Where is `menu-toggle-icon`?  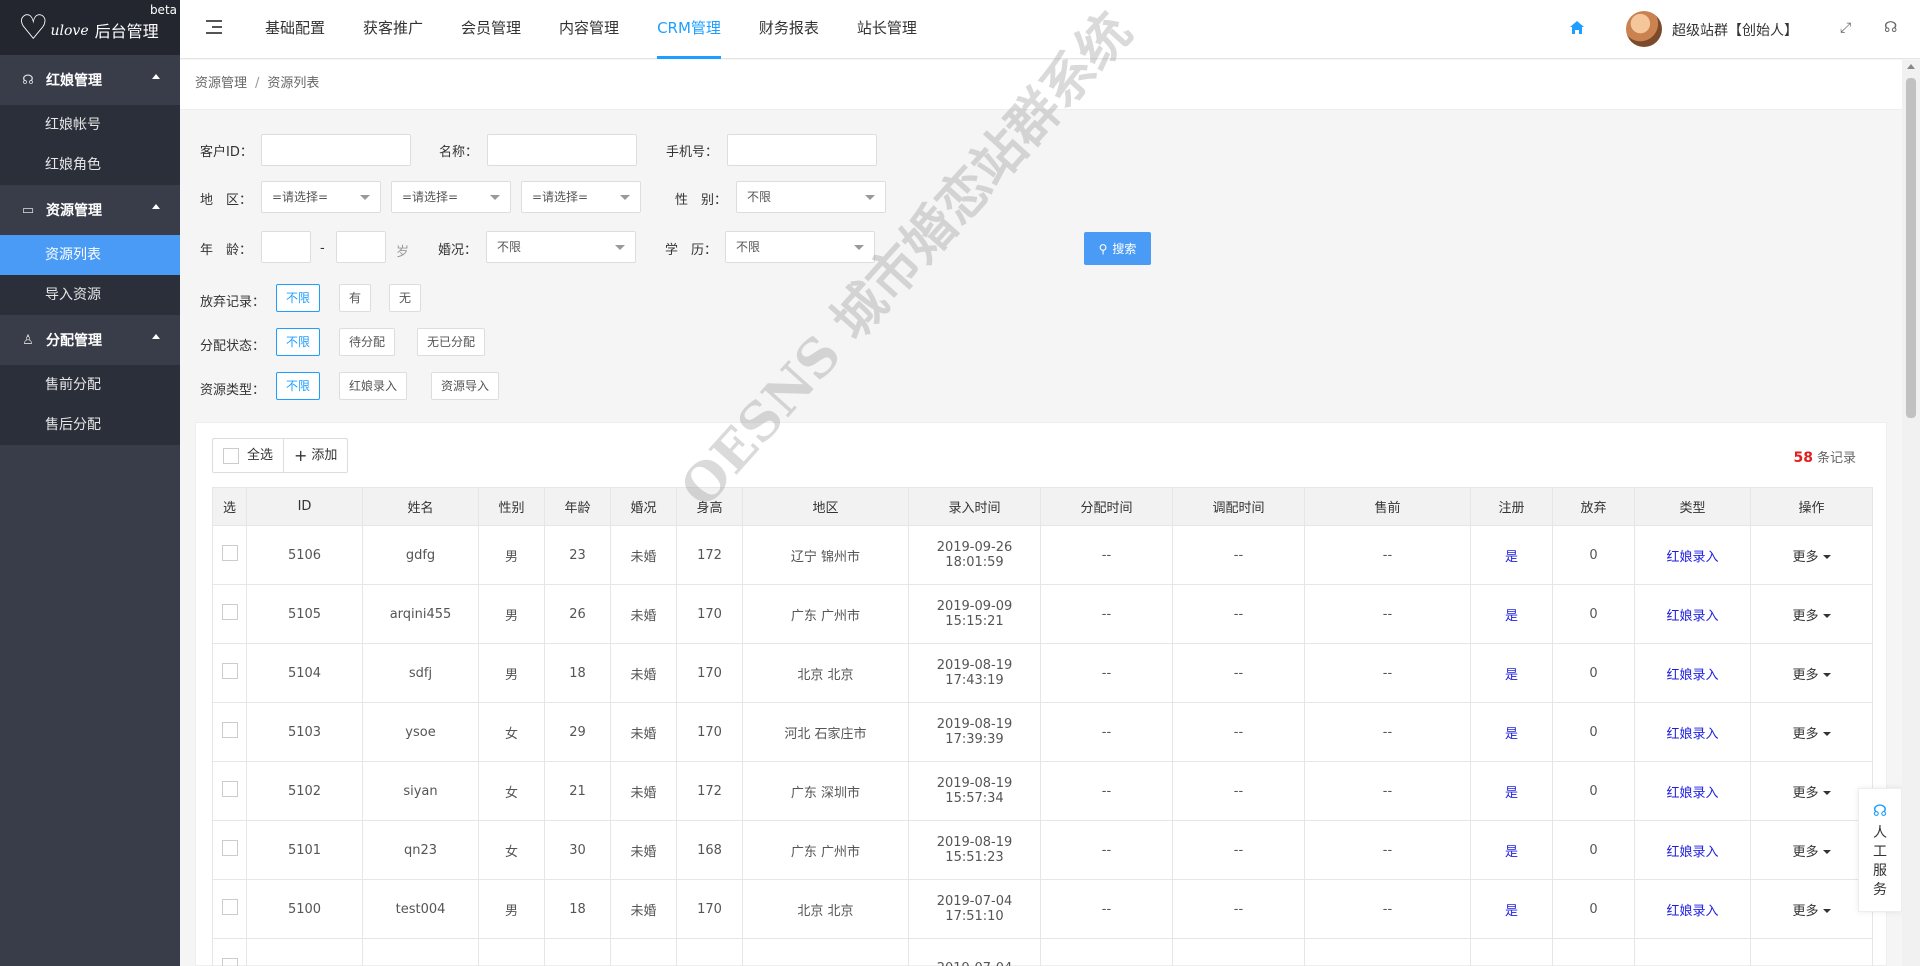
menu-toggle-icon is located at coordinates (214, 27).